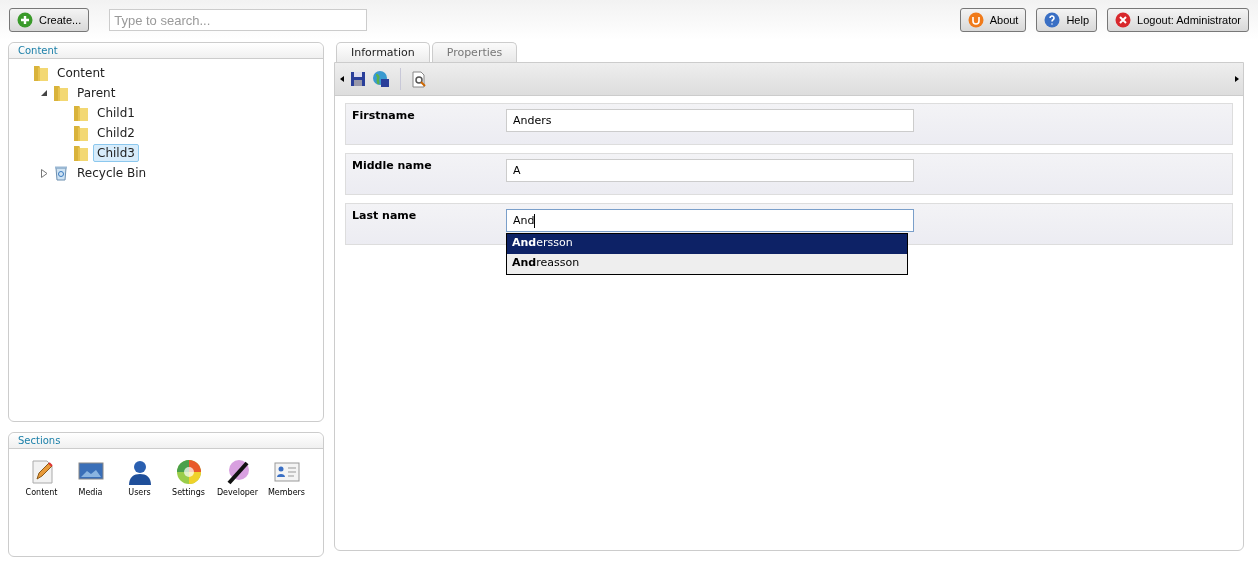 The height and width of the screenshot is (567, 1258). What do you see at coordinates (41, 492) in the screenshot?
I see `section-label: Content` at bounding box center [41, 492].